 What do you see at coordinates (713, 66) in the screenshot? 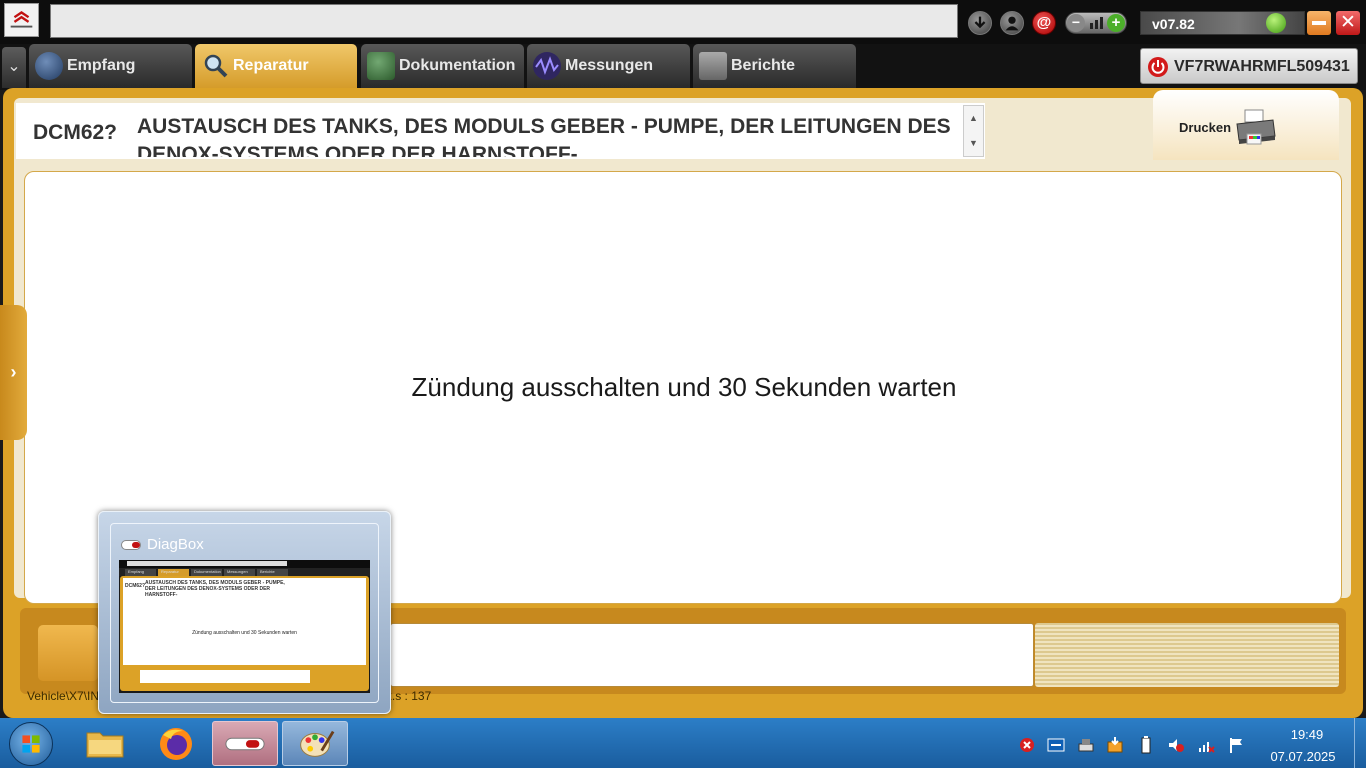
I see `report-icon` at bounding box center [713, 66].